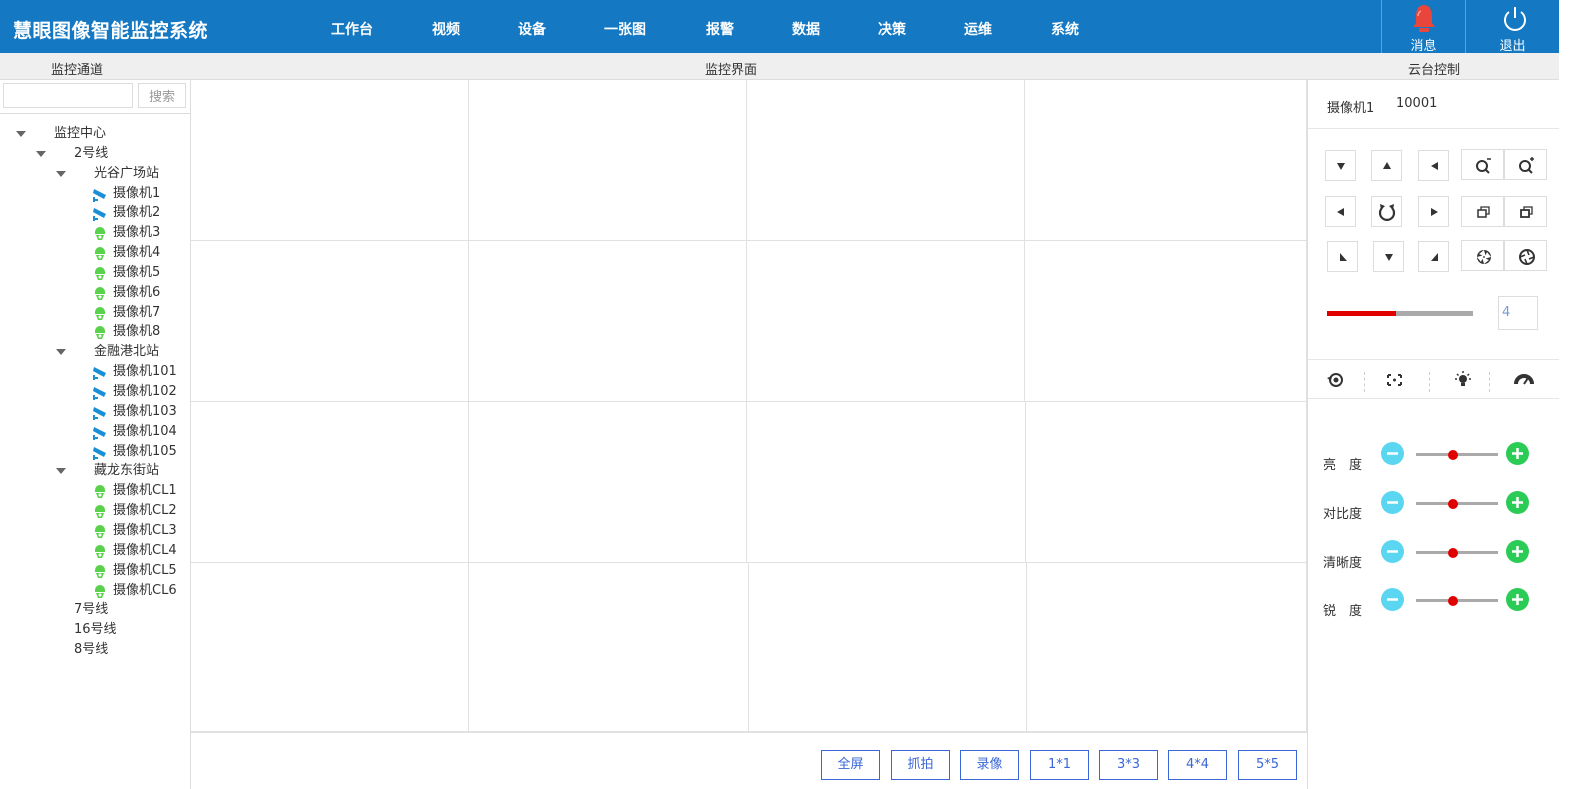 The image size is (1579, 789). I want to click on nav-item-system: 系统, so click(1065, 29).